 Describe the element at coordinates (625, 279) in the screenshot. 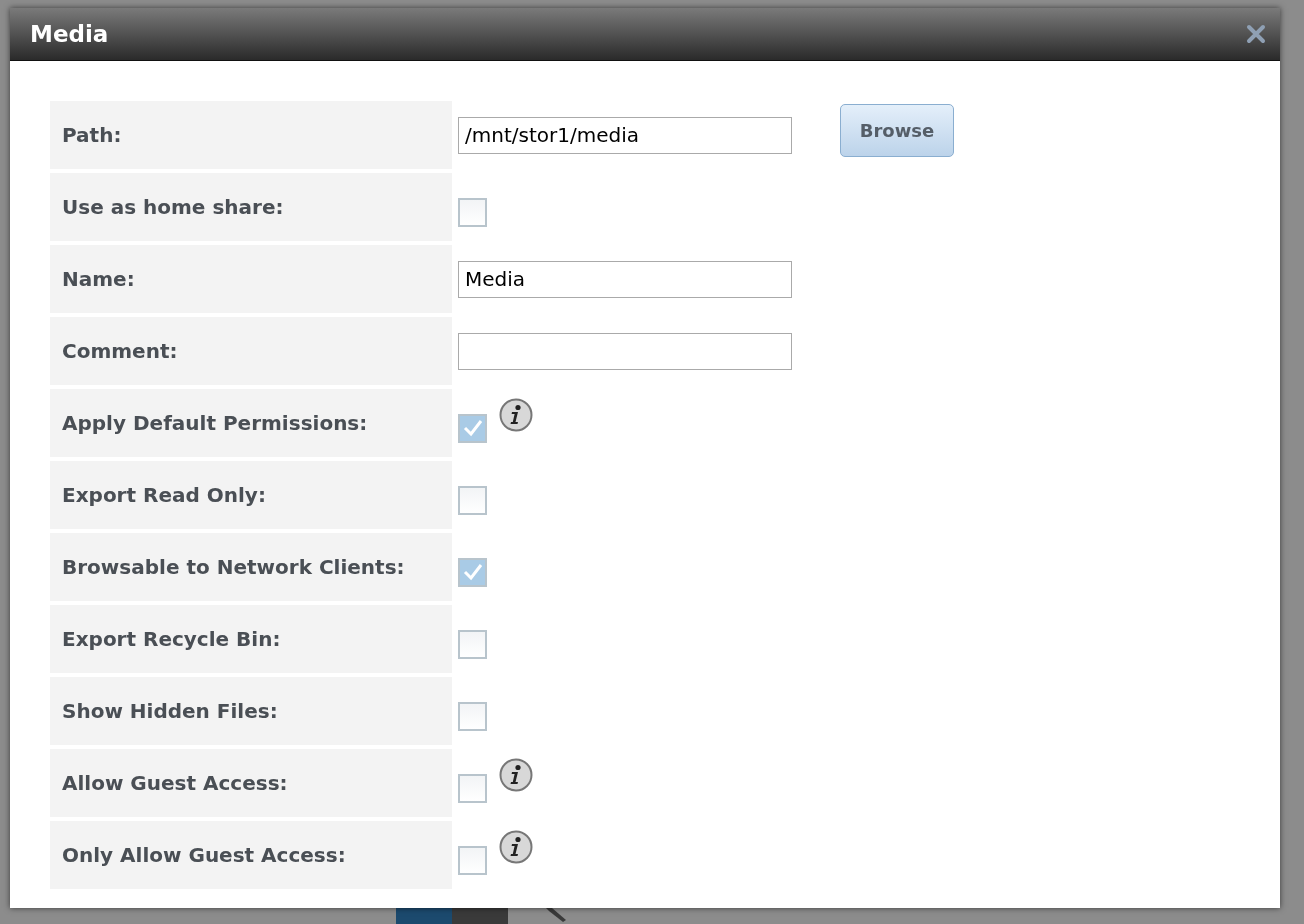

I see `text-field: Media` at that location.